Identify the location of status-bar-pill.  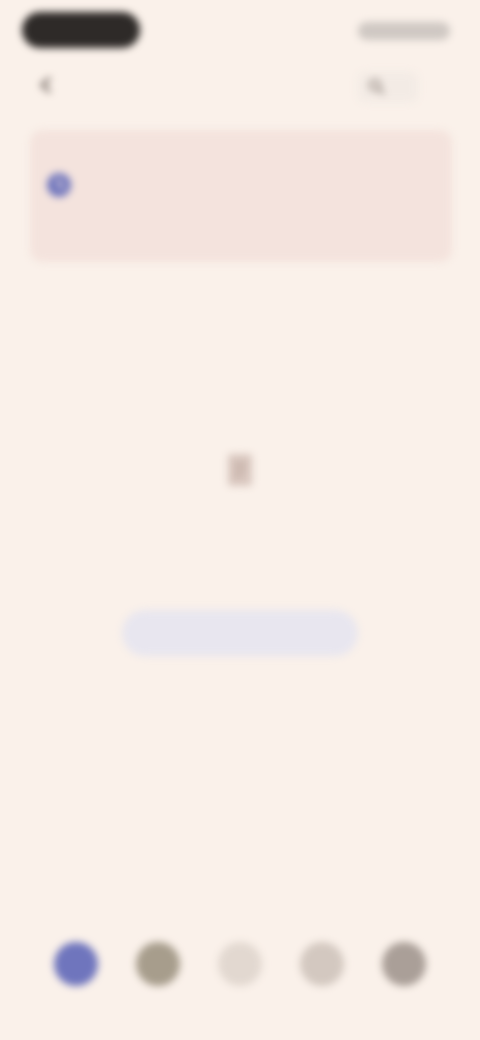
(81, 30).